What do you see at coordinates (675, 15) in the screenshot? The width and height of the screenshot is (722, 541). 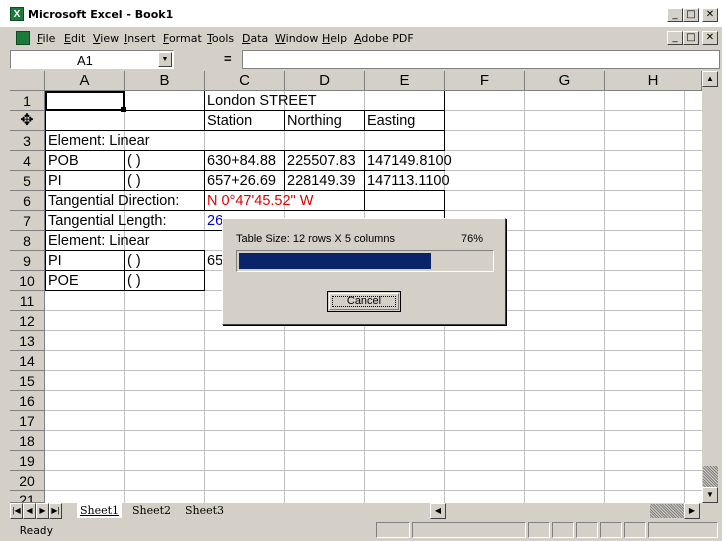 I see `minimize-button: _` at bounding box center [675, 15].